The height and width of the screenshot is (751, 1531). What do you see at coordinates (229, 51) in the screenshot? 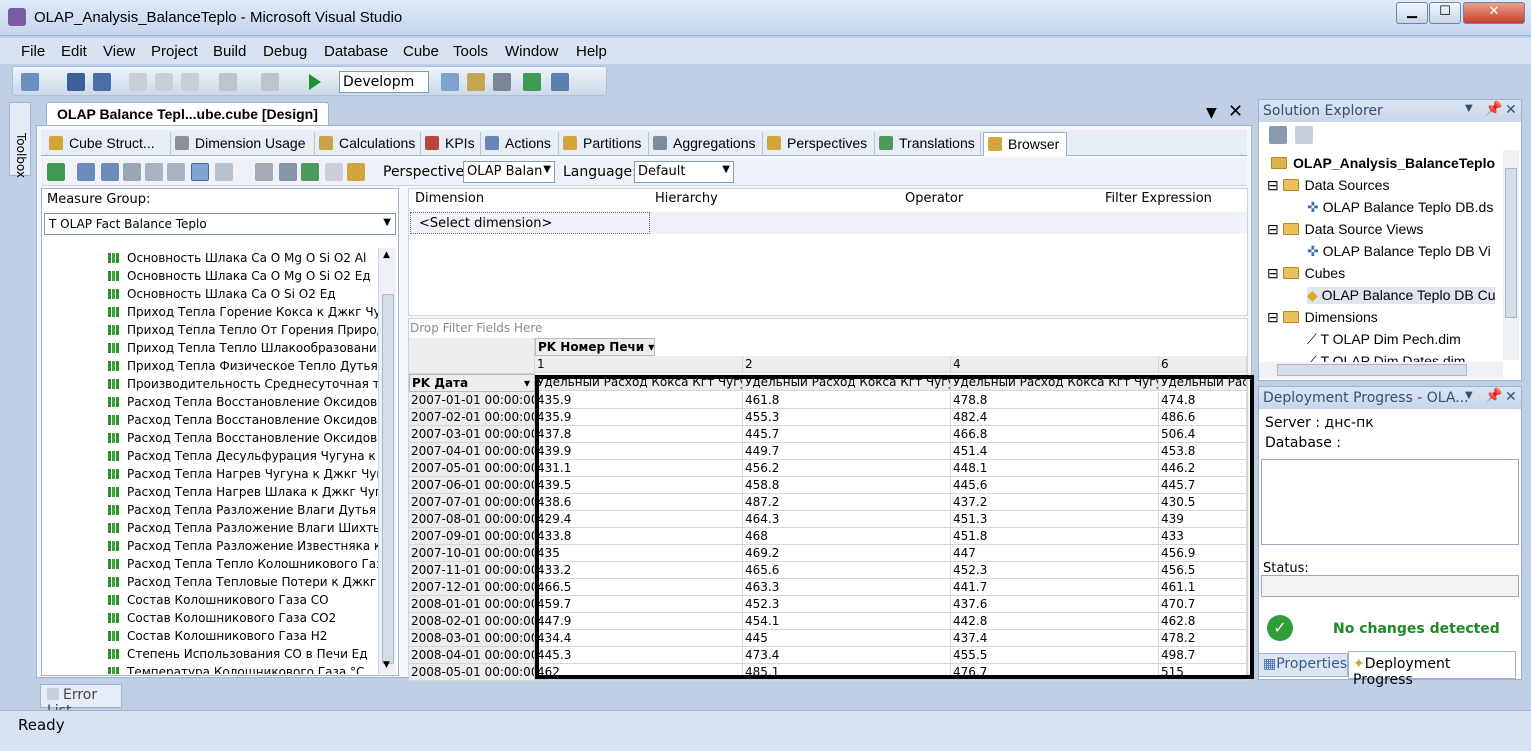
I see `menu-build: Build` at bounding box center [229, 51].